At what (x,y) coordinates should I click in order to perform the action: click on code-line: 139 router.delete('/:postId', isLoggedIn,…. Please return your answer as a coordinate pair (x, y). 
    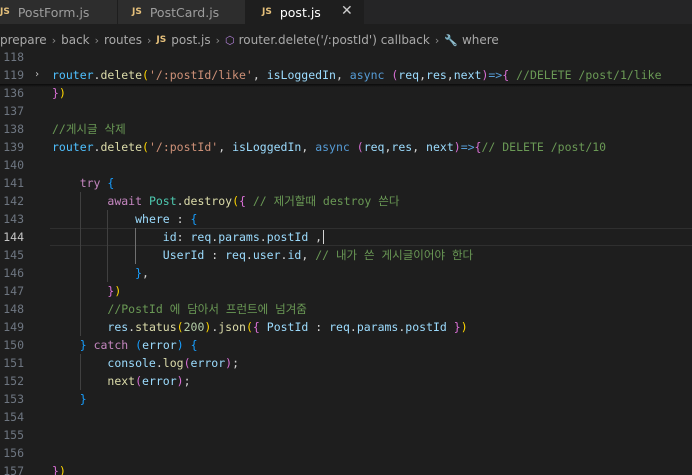
    Looking at the image, I should click on (346, 147).